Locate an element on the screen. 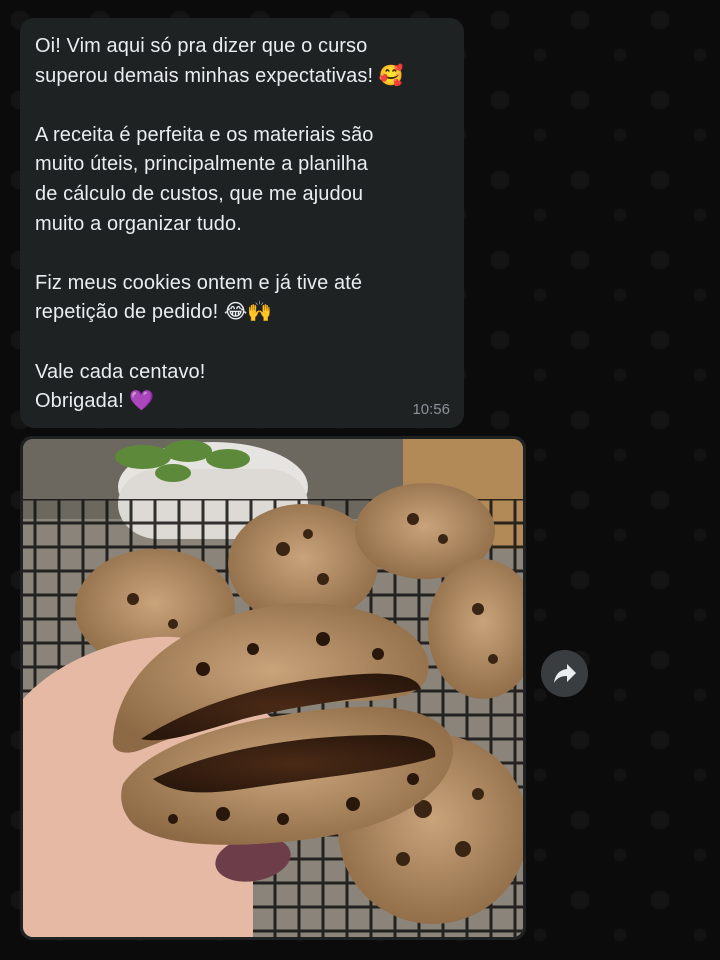 Image resolution: width=720 pixels, height=960 pixels. forward-button is located at coordinates (564, 673).